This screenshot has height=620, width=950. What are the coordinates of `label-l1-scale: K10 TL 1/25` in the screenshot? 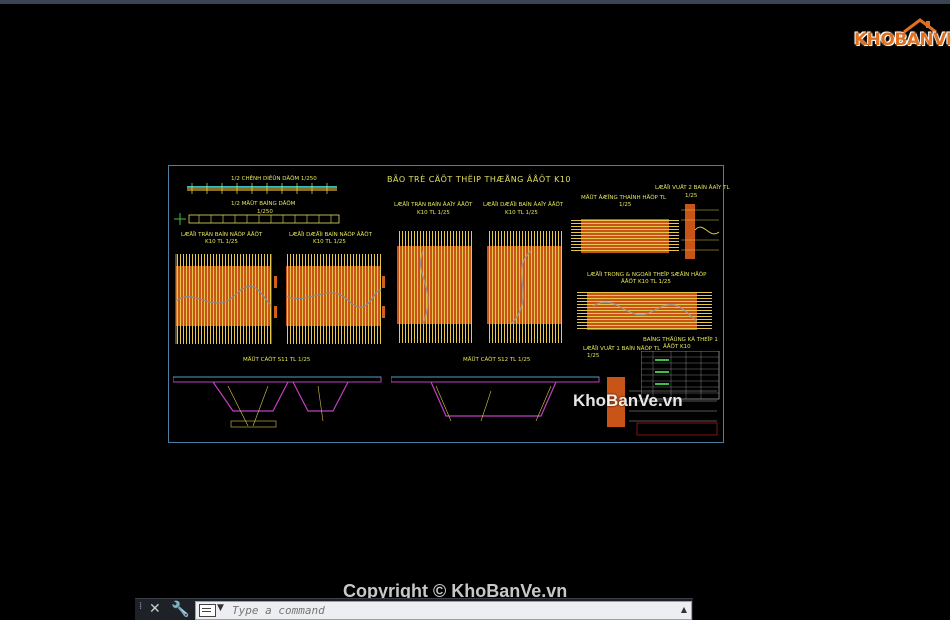 It's located at (221, 242).